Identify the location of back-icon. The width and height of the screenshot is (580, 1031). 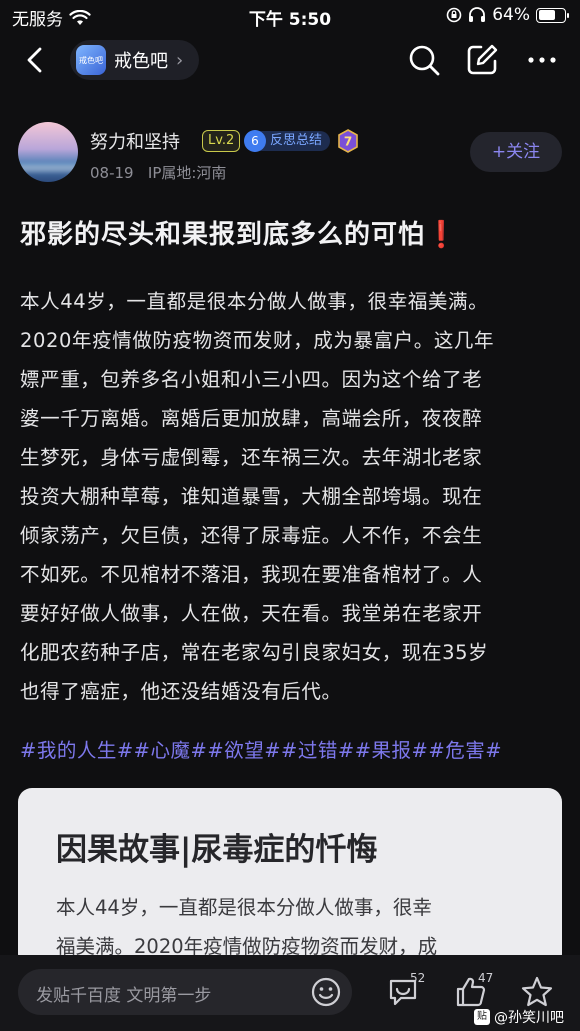
(36, 60).